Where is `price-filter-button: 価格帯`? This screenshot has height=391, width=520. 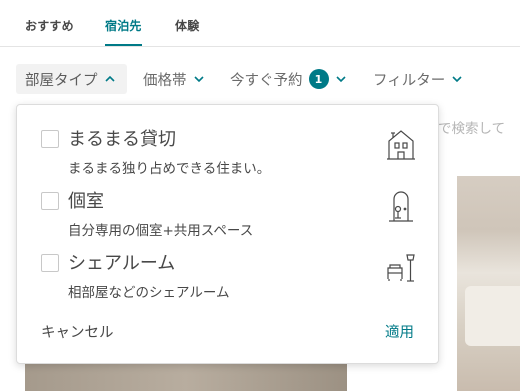 price-filter-button: 価格帯 is located at coordinates (174, 79).